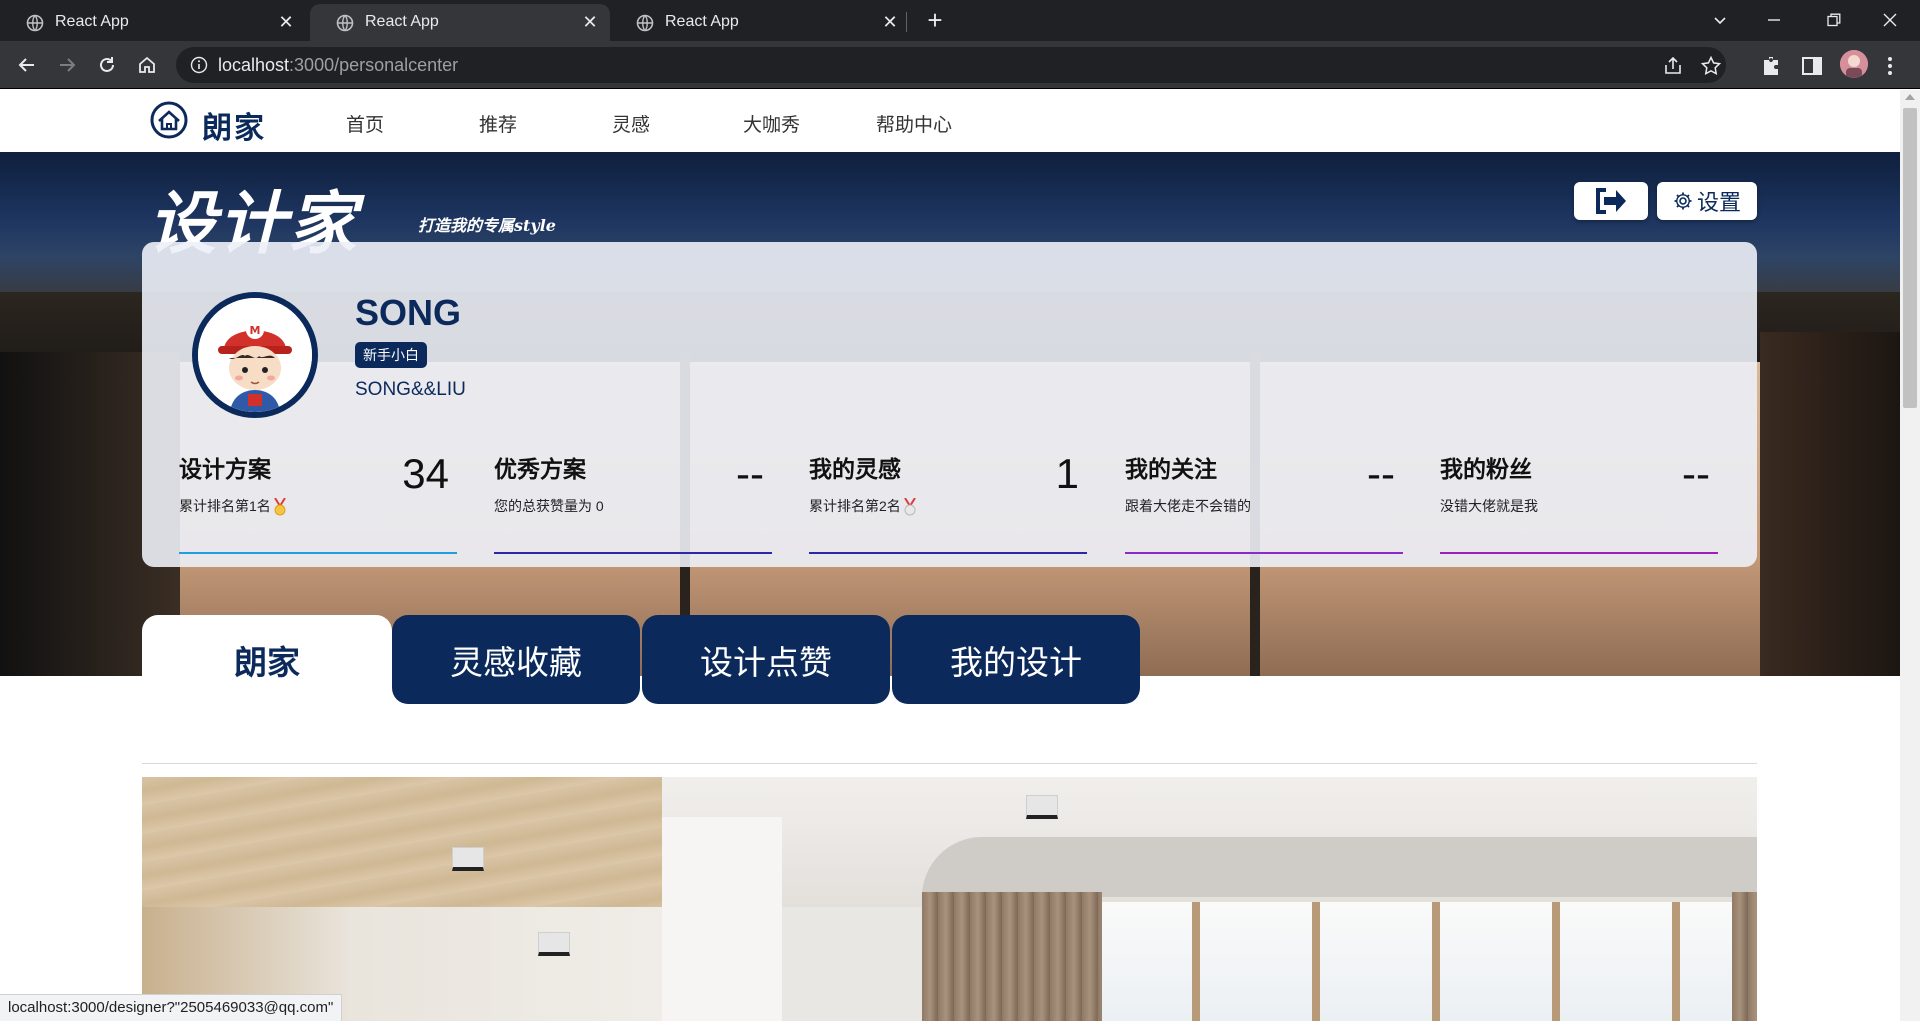 The height and width of the screenshot is (1021, 1920). What do you see at coordinates (408, 312) in the screenshot?
I see `username: SONG` at bounding box center [408, 312].